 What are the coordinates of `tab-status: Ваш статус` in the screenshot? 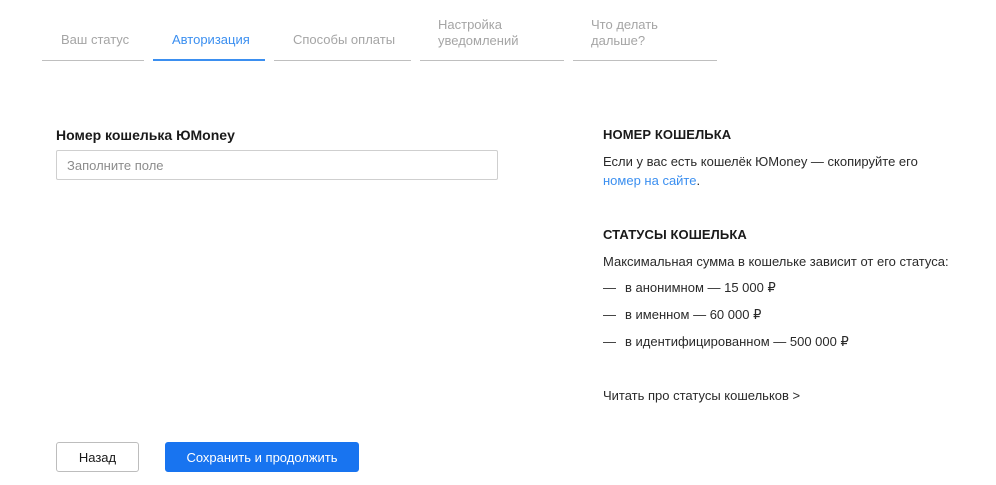 It's located at (93, 30).